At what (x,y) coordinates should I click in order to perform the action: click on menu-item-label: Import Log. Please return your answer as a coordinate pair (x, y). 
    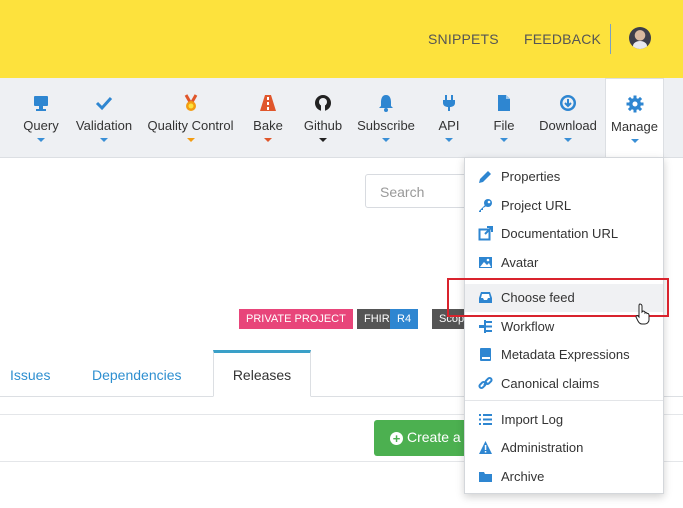
    Looking at the image, I should click on (532, 419).